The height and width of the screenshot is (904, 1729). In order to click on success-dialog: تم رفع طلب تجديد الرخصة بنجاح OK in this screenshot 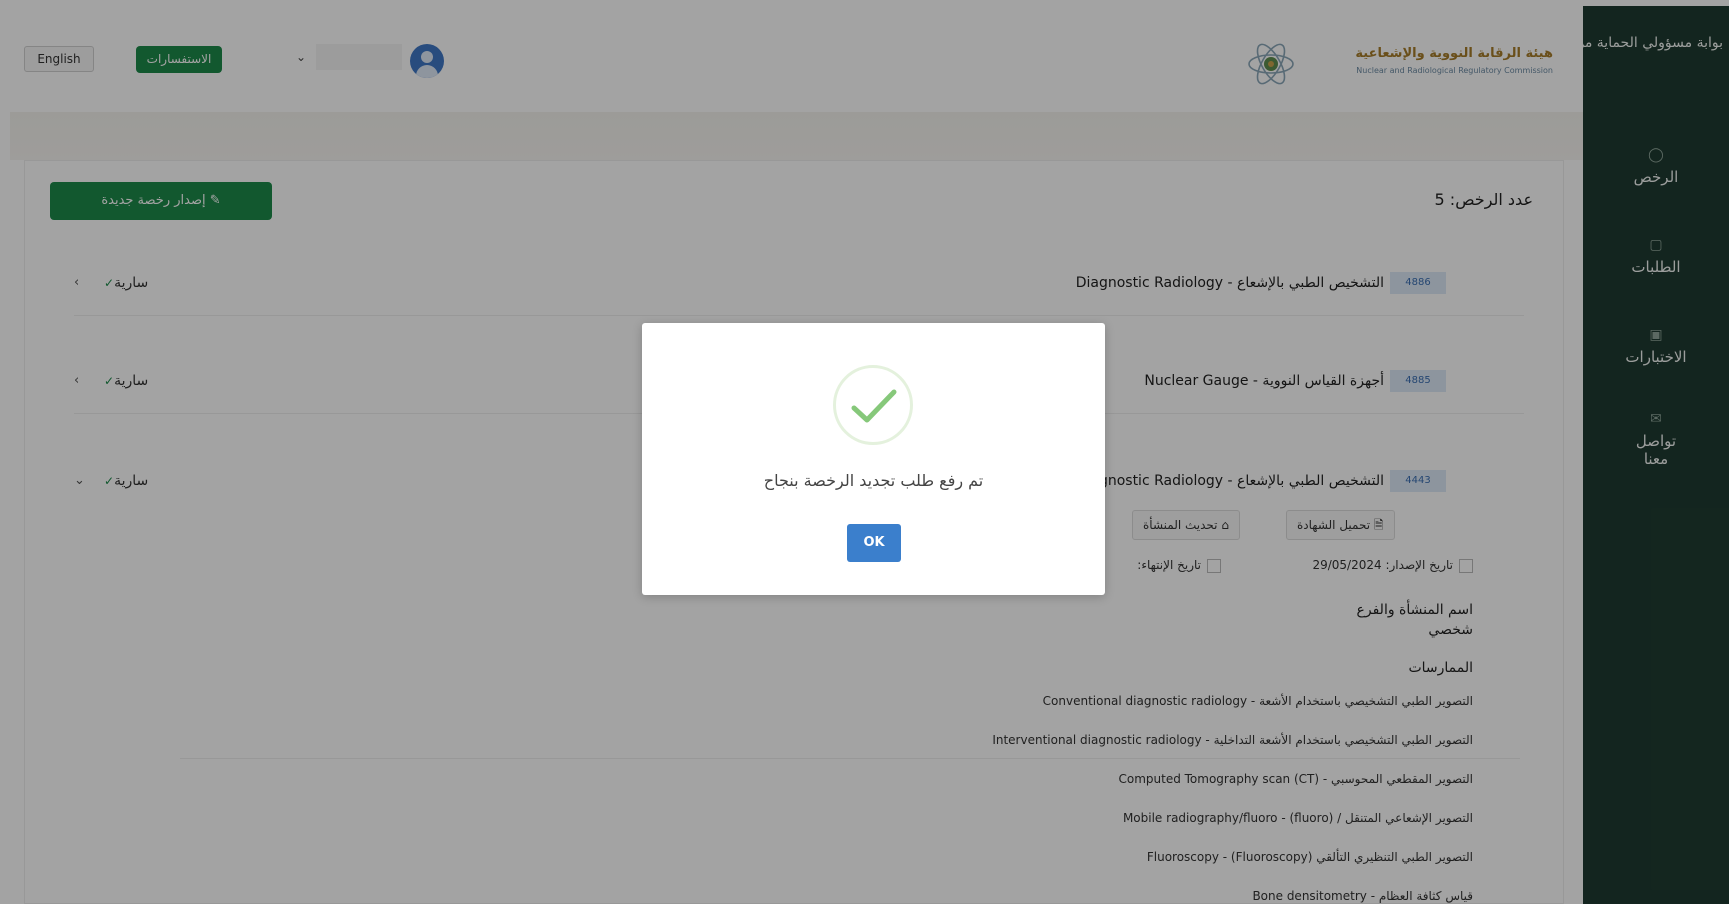, I will do `click(873, 459)`.